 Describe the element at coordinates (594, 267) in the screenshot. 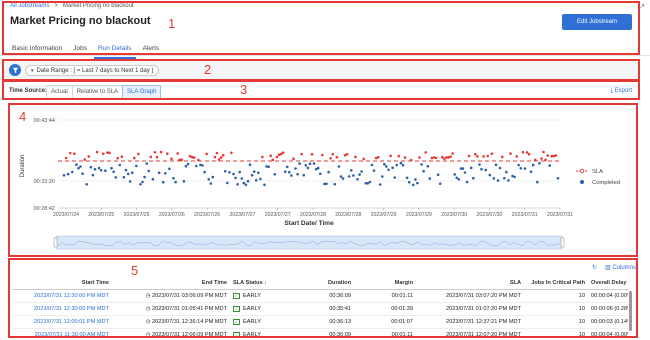

I see `refresh-icon: ↻` at that location.